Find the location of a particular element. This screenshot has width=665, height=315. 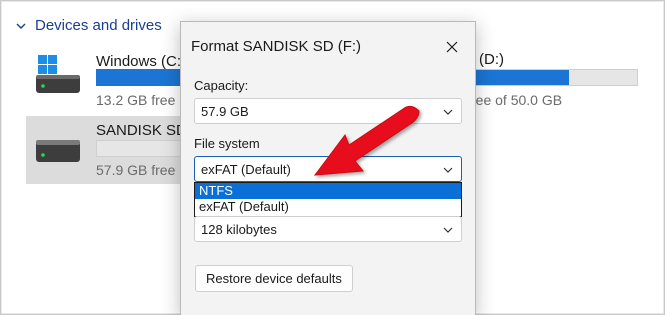

devices-section-header: Devices and drives is located at coordinates (88, 25).